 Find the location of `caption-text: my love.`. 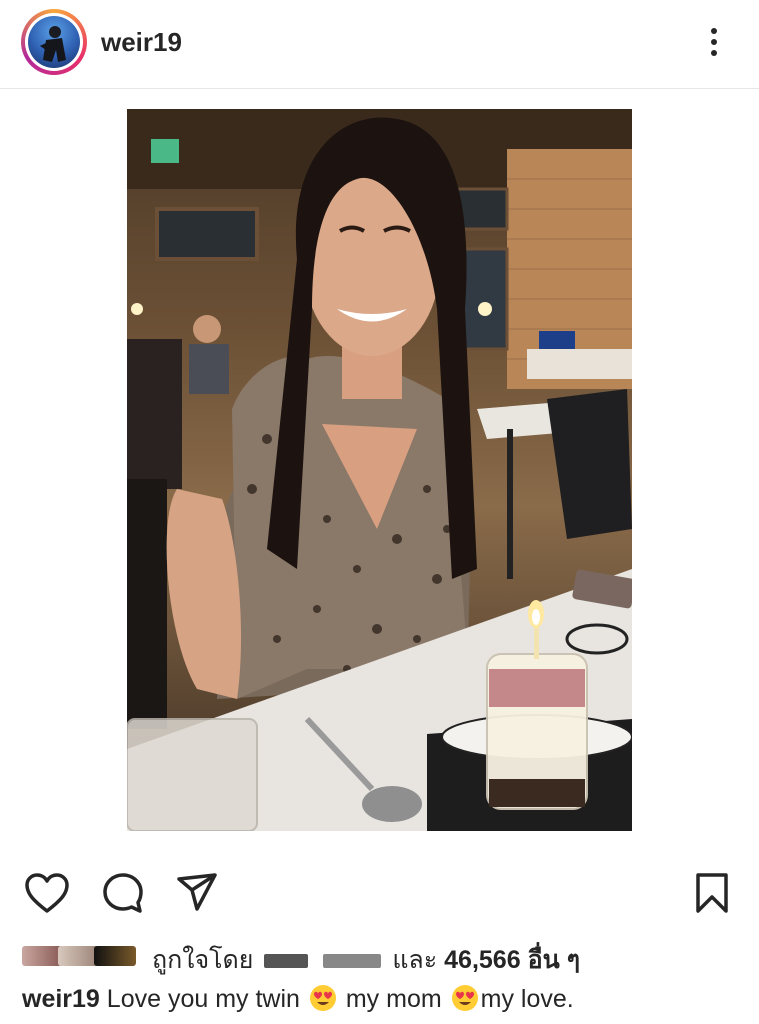

caption-text: my love. is located at coordinates (527, 999).